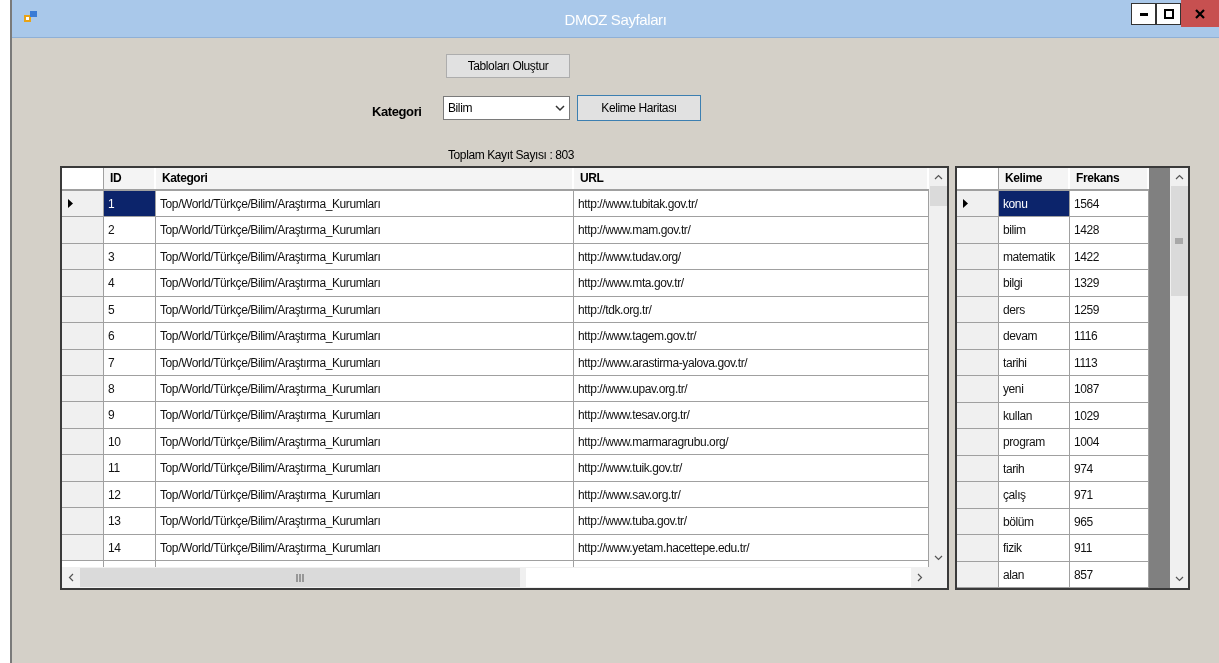 This screenshot has width=1219, height=663. Describe the element at coordinates (639, 108) in the screenshot. I see `word-map-button: Kelime Haritası` at that location.